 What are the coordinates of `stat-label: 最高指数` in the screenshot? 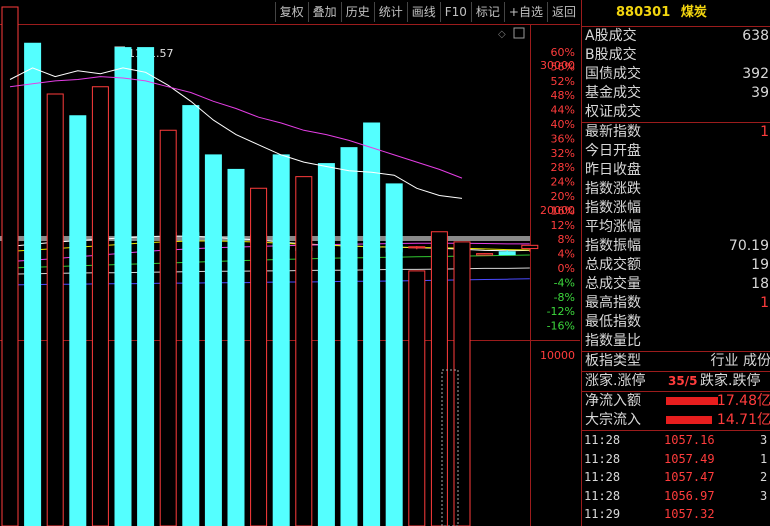 It's located at (613, 303).